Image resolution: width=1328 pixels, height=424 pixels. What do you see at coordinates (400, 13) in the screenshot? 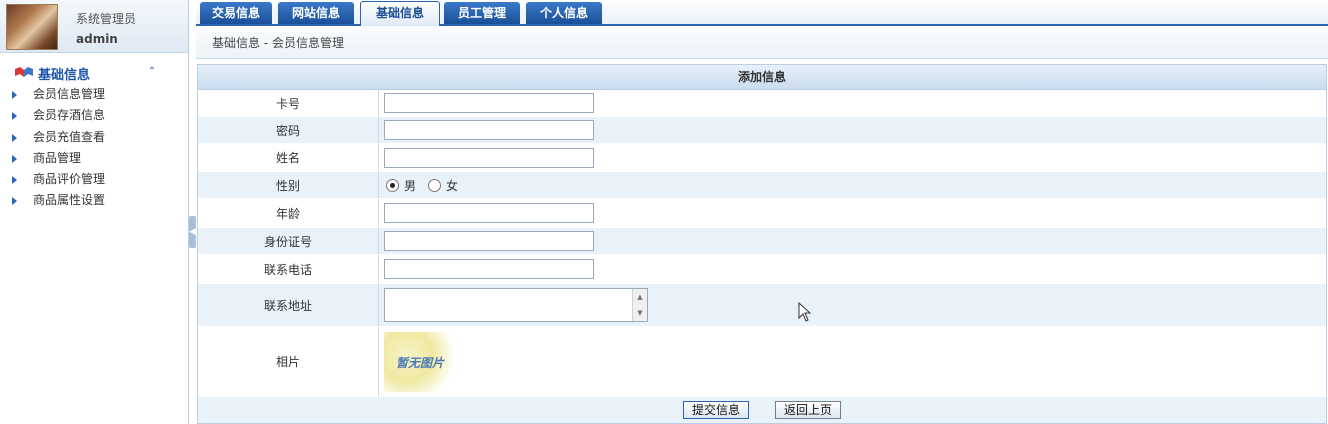
I see `tab-basic-info: 基础信息` at bounding box center [400, 13].